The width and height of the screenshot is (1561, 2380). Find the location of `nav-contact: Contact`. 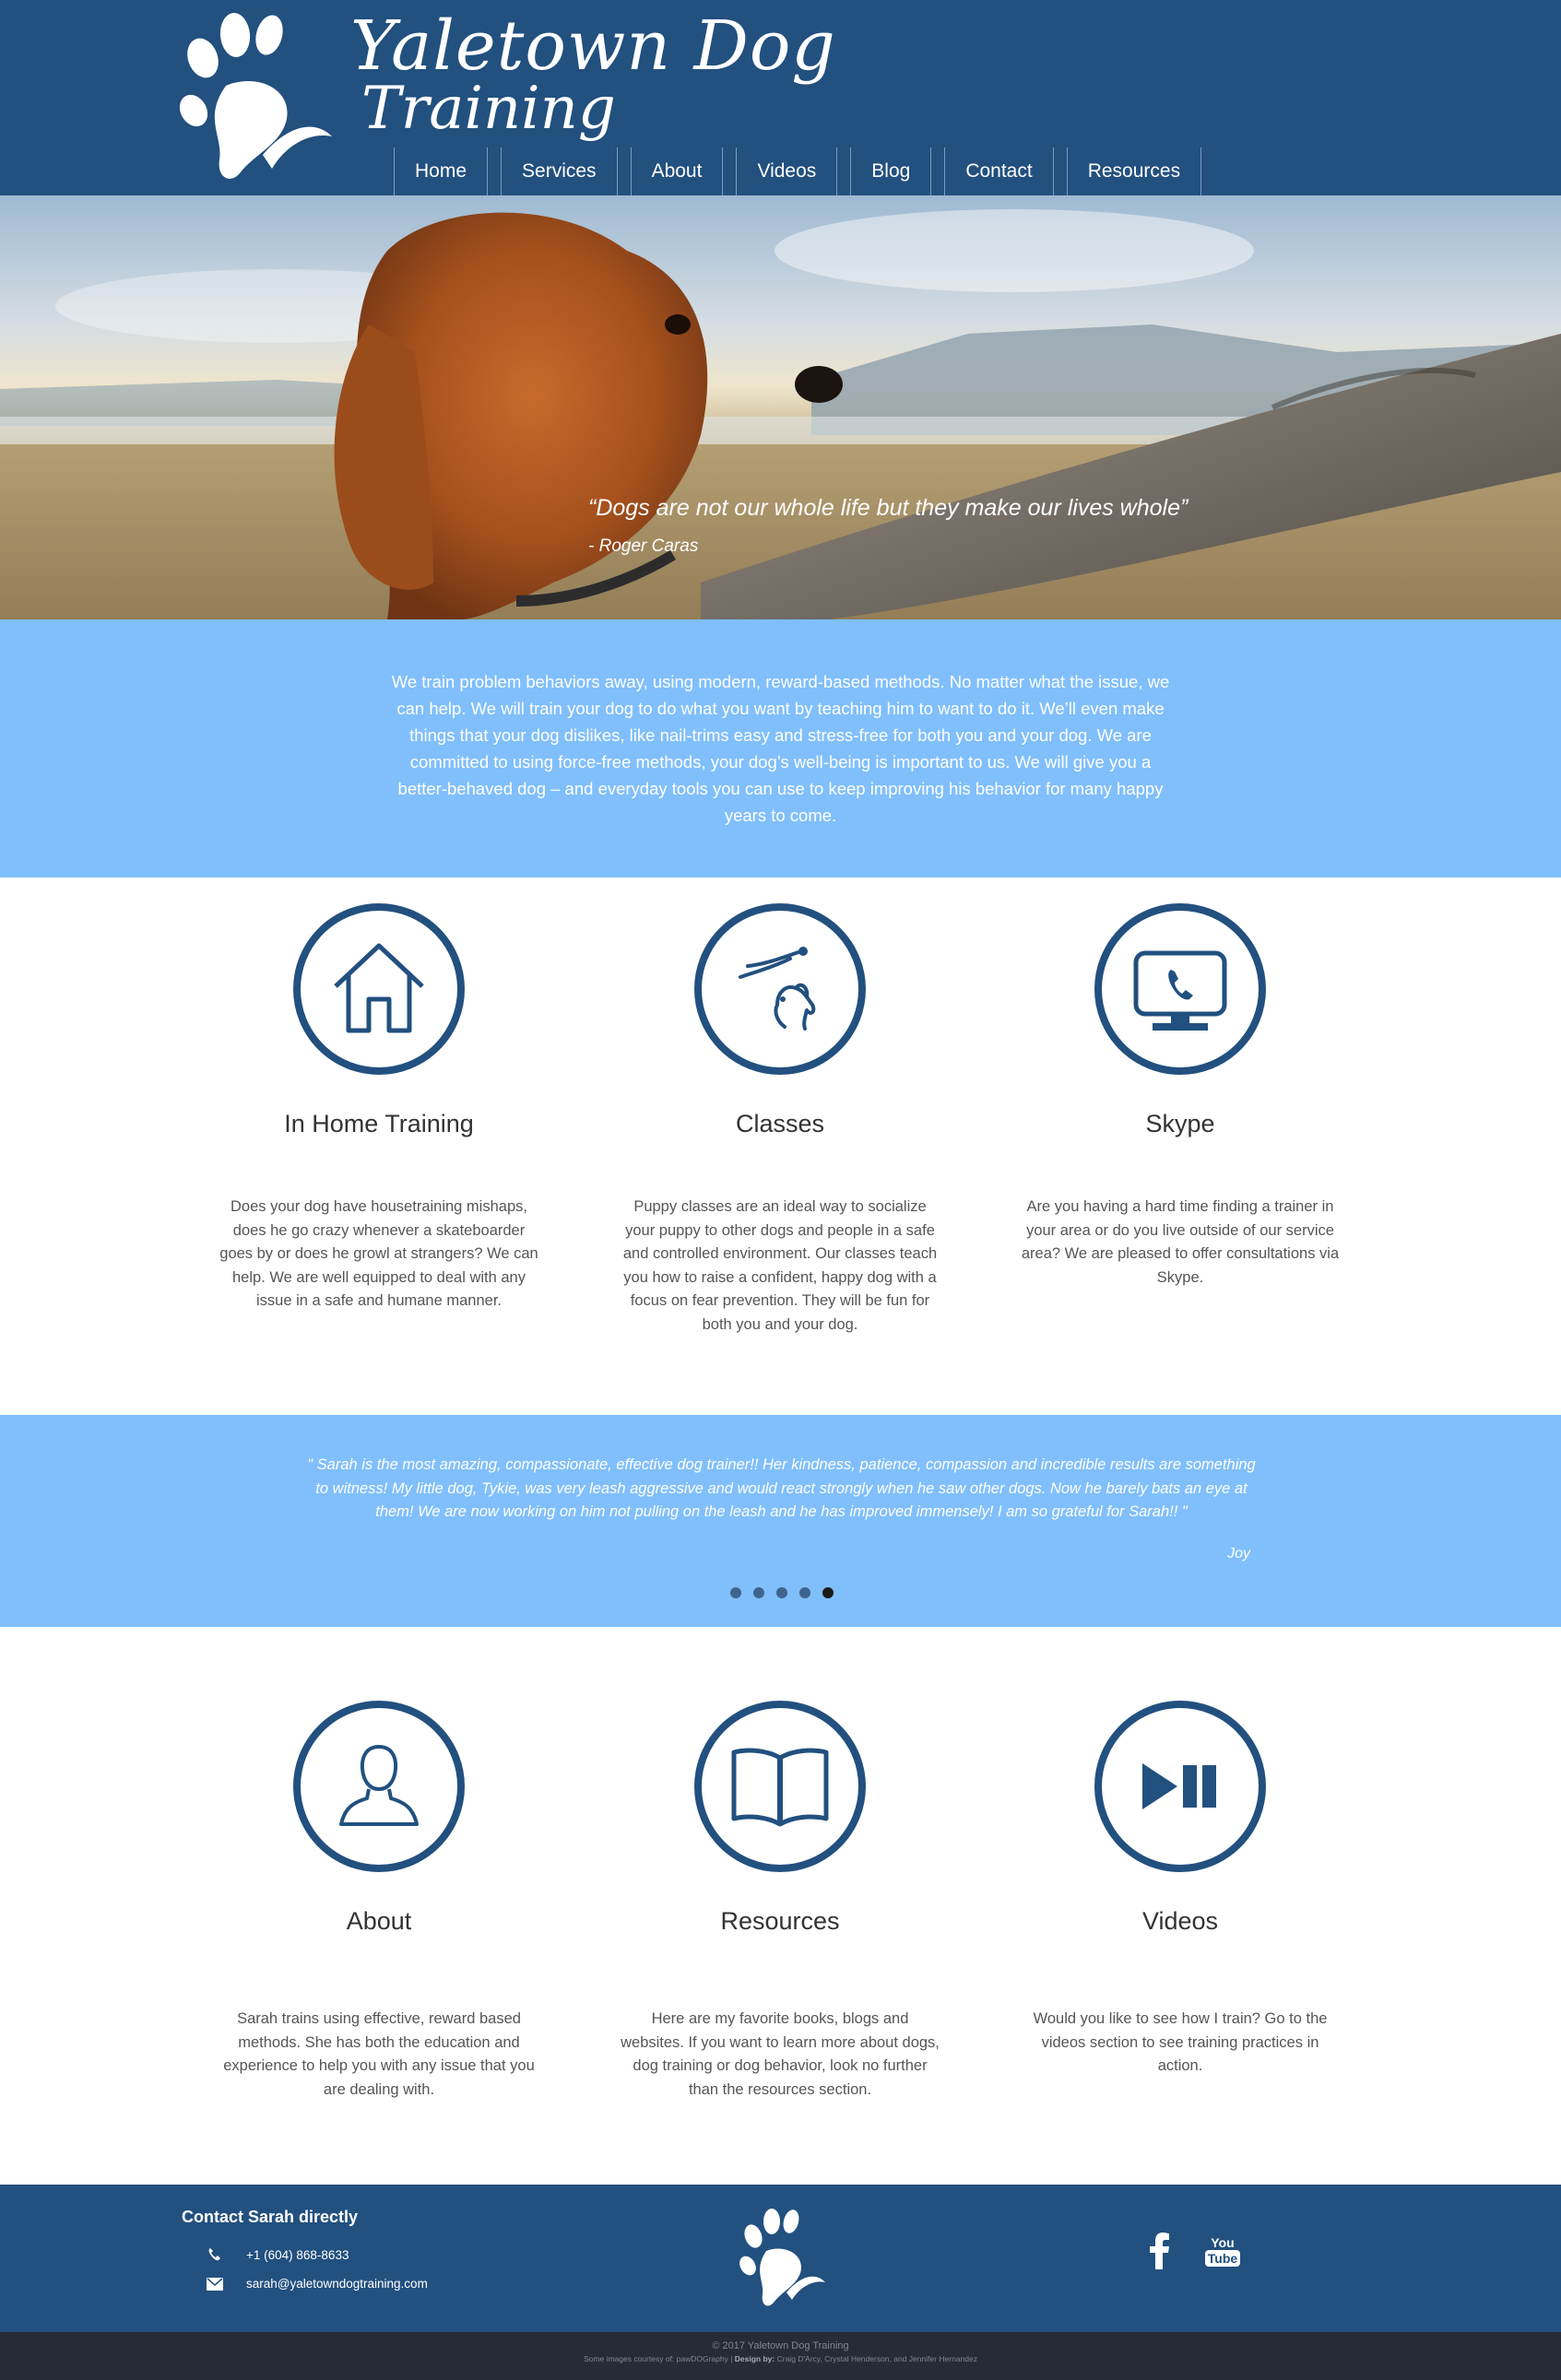

nav-contact: Contact is located at coordinates (999, 171).